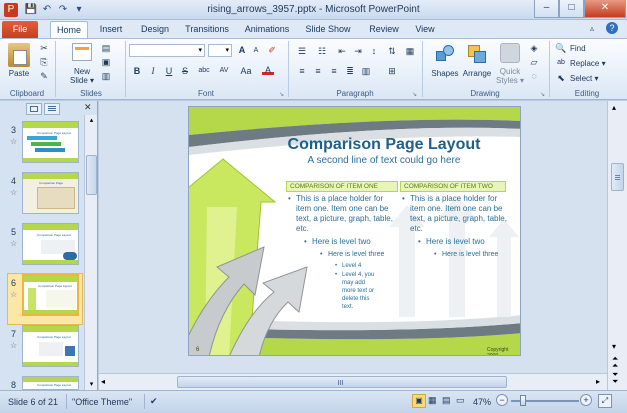 The image size is (627, 413). Describe the element at coordinates (281, 94) in the screenshot. I see `font-dialog-launcher-icon: ↘` at that location.